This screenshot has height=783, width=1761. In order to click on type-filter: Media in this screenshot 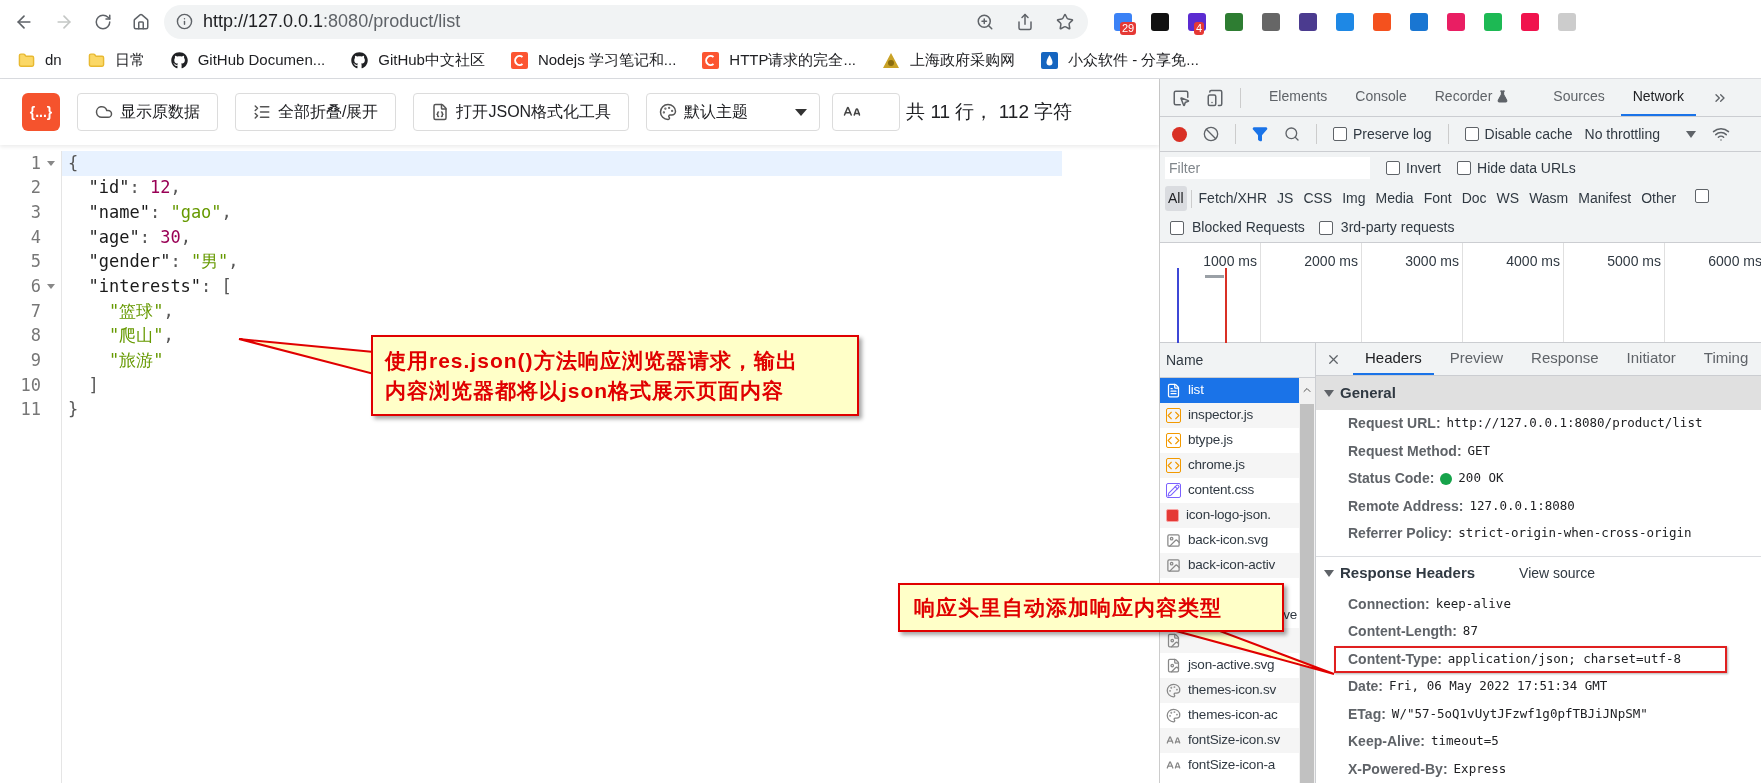, I will do `click(1394, 198)`.